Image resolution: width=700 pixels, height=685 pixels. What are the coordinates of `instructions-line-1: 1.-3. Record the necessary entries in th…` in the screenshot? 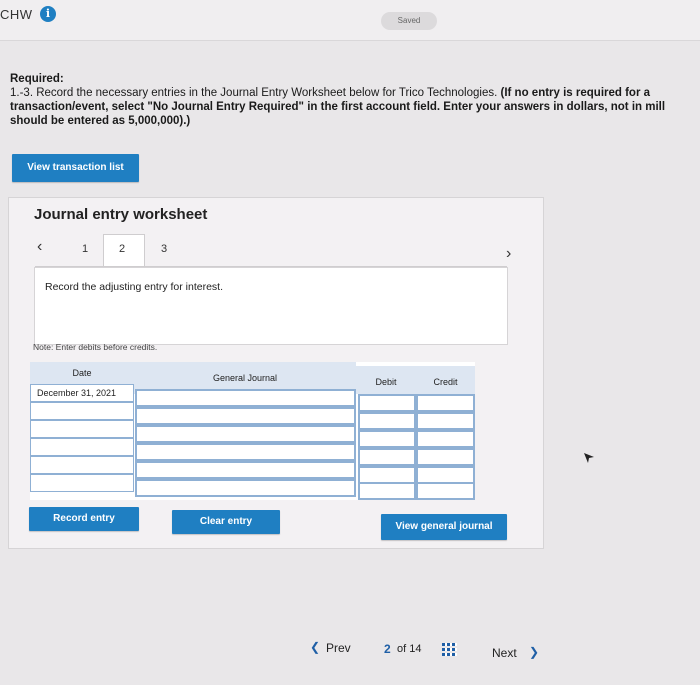 It's located at (355, 93).